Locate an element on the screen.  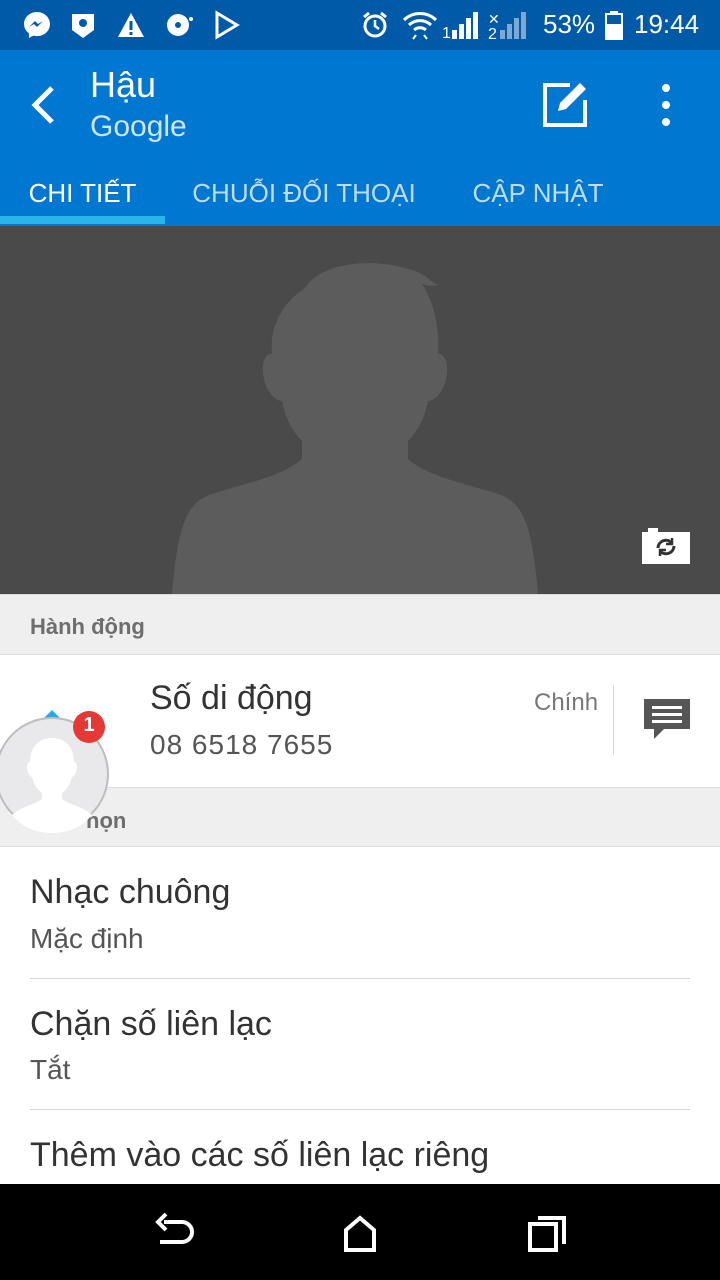
add-private-label: Thêm vào các số liên lạc riêng is located at coordinates (260, 1155).